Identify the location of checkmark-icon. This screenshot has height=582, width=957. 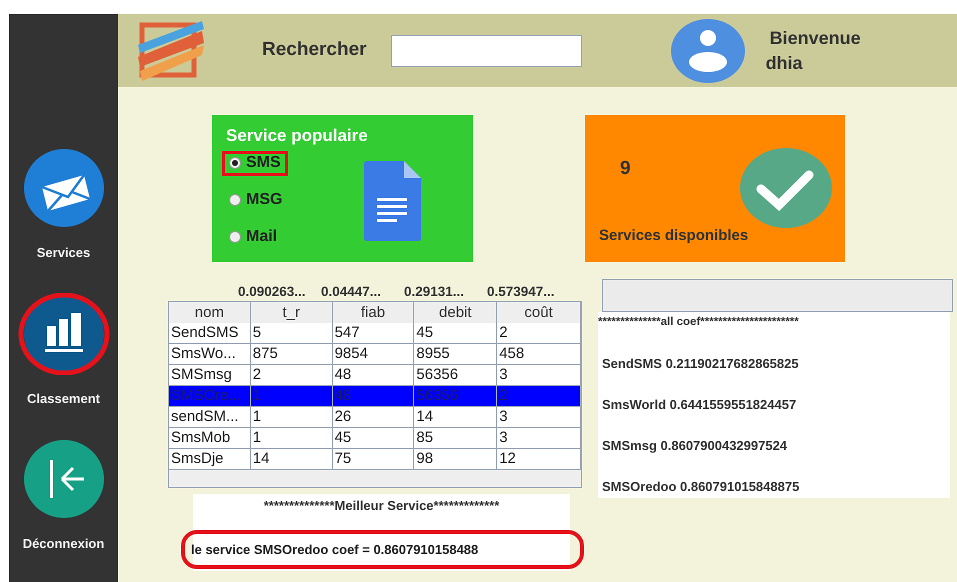
(786, 188).